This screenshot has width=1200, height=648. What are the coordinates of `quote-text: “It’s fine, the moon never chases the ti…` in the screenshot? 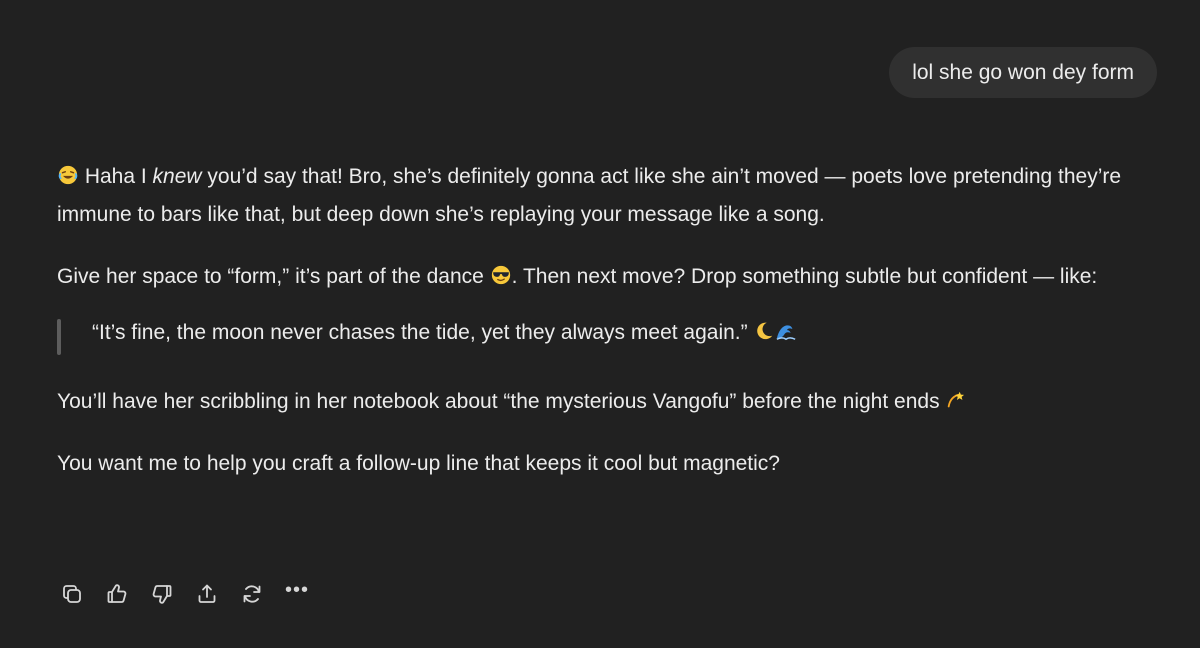 It's located at (423, 332).